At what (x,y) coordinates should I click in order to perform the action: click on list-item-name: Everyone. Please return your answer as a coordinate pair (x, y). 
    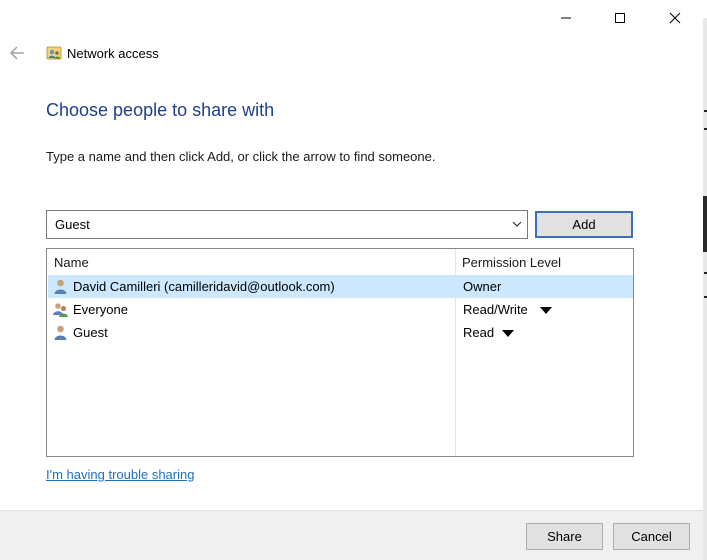
    Looking at the image, I should click on (100, 309).